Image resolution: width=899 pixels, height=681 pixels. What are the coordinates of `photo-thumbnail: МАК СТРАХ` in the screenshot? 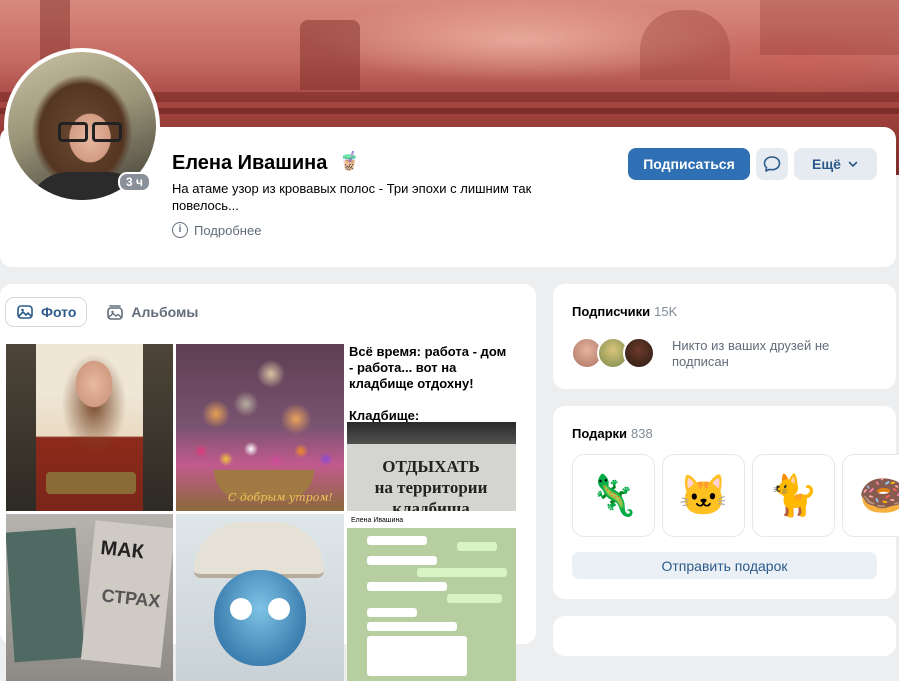 It's located at (89, 597).